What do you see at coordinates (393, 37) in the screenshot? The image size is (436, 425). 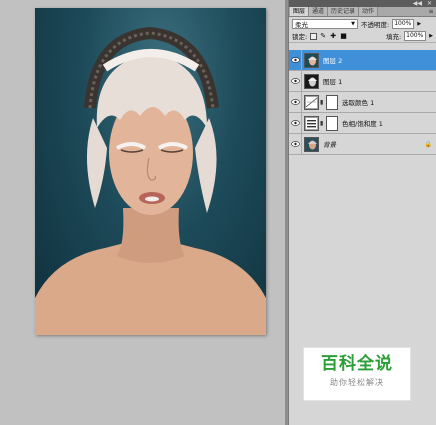 I see `fill-label: 填充:` at bounding box center [393, 37].